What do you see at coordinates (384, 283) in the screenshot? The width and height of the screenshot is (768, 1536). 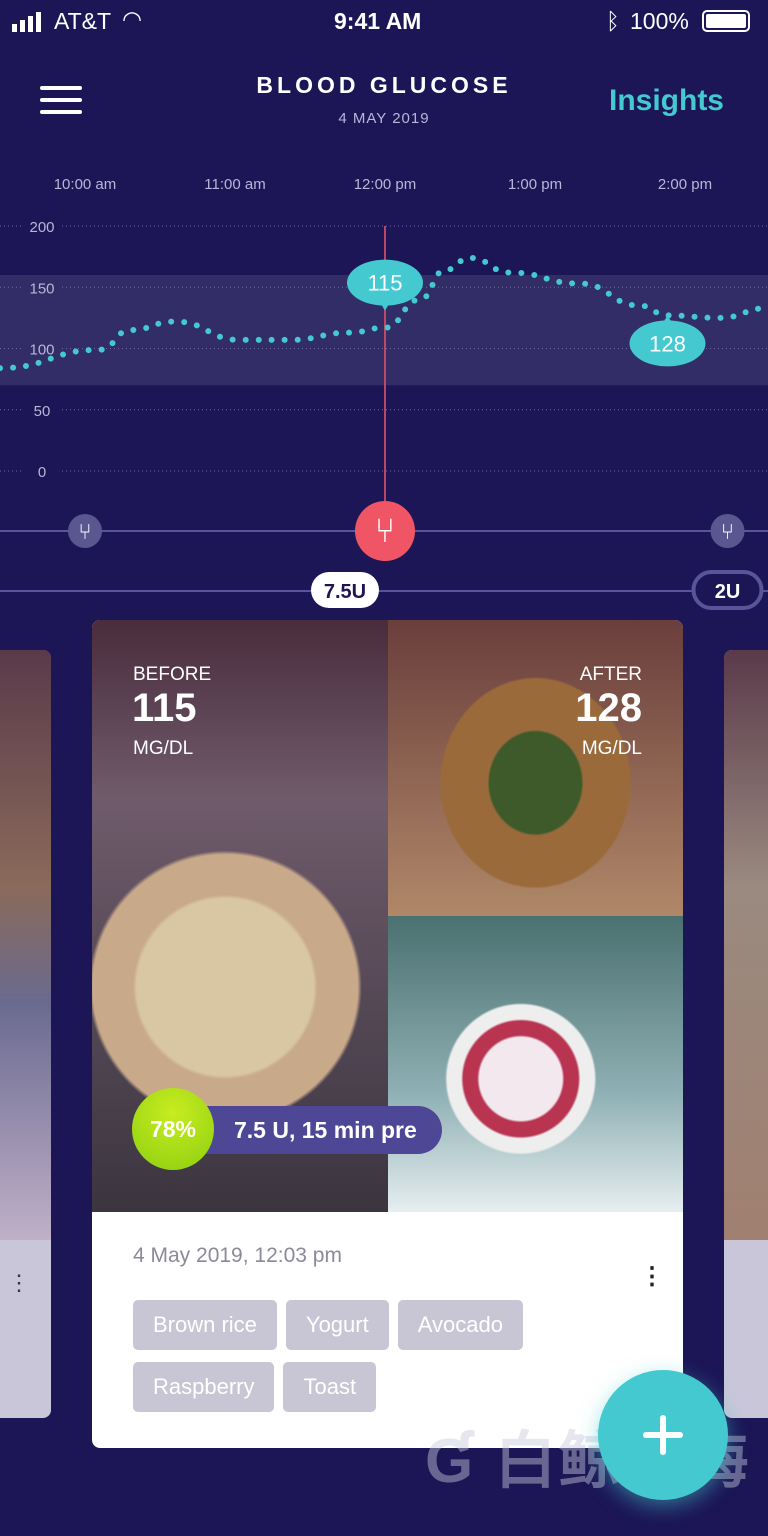 I see `glucose-callout-value: 115` at bounding box center [384, 283].